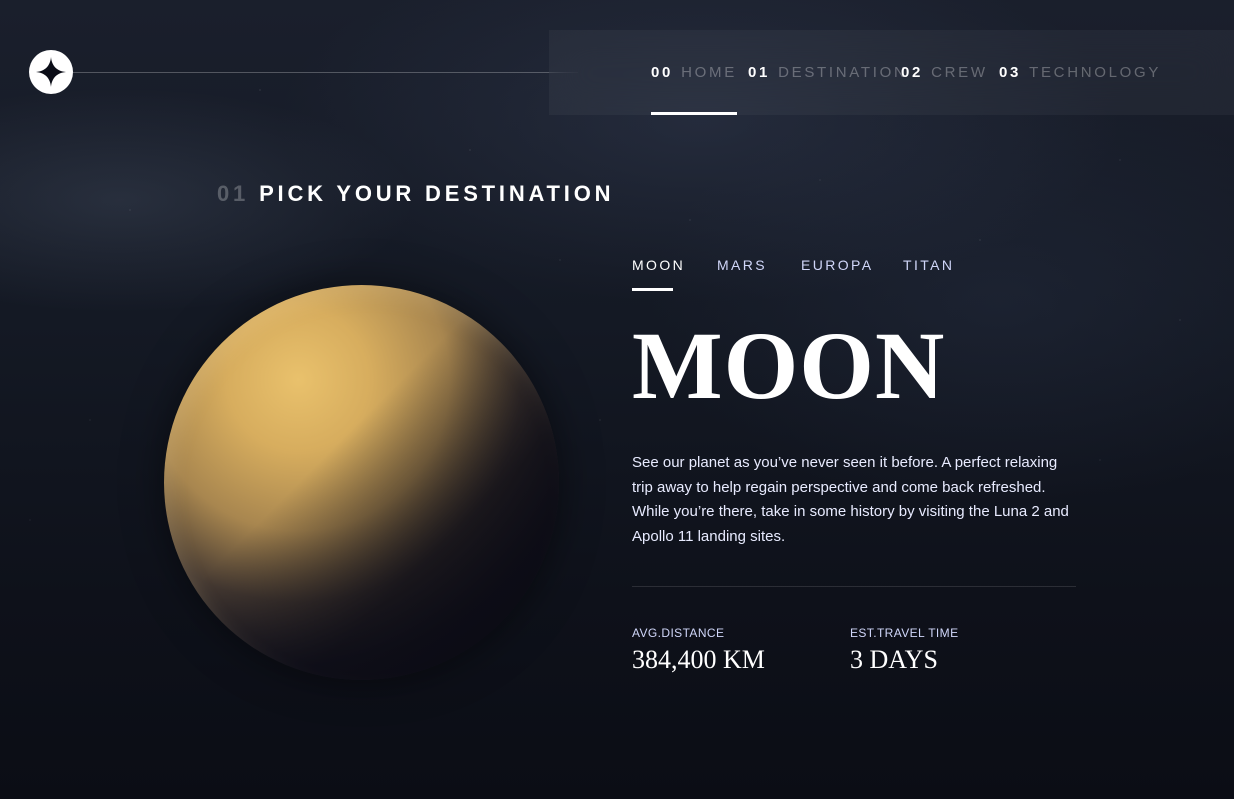 This screenshot has height=799, width=1234. Describe the element at coordinates (759, 72) in the screenshot. I see `nav-item-number: 01` at that location.